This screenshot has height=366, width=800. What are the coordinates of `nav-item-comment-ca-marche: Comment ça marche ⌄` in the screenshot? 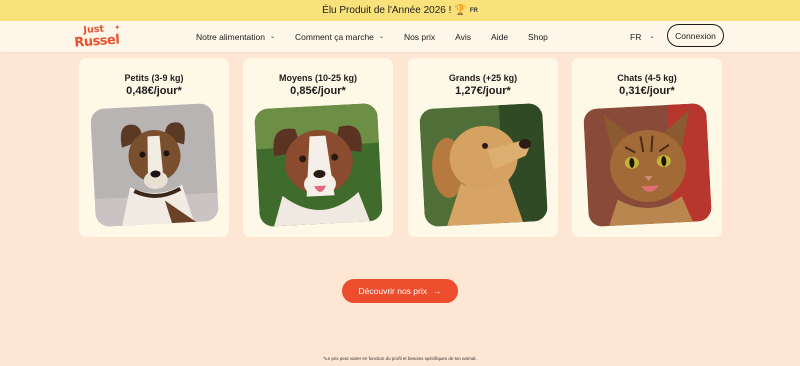 It's located at (339, 37).